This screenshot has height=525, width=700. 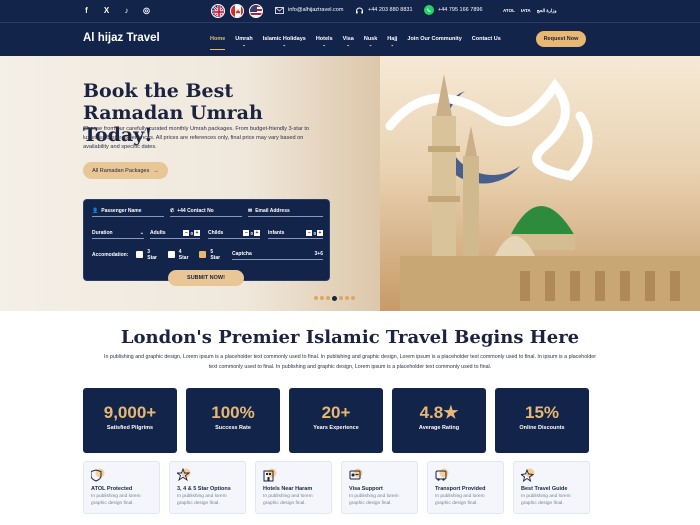 I want to click on stat-card: 100% Success Rate, so click(x=233, y=420).